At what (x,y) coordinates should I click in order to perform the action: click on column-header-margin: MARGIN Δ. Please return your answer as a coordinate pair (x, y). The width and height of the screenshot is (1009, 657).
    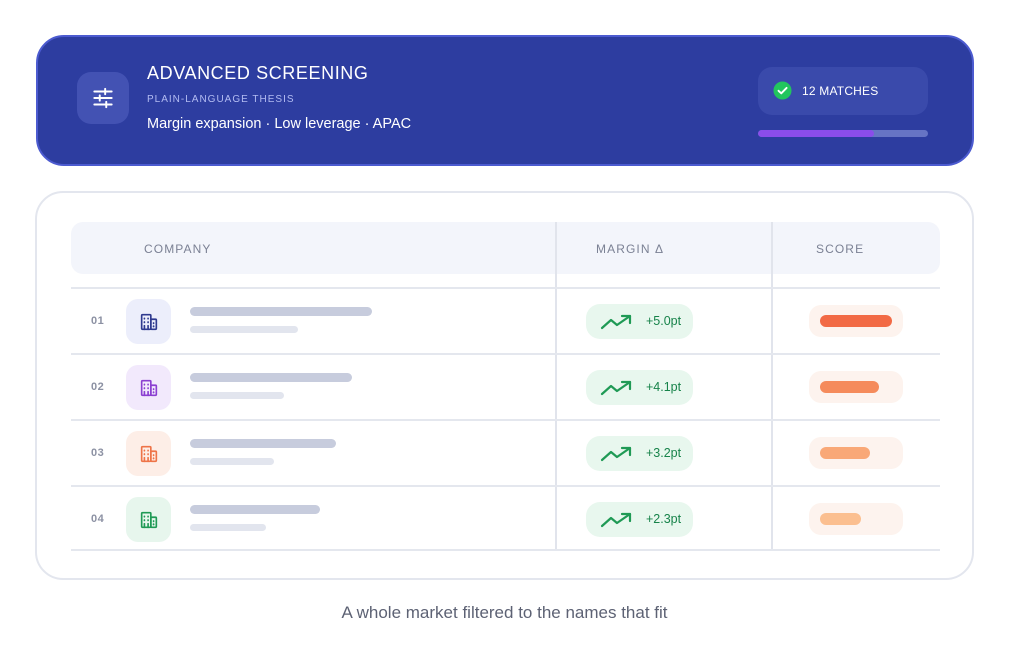
    Looking at the image, I should click on (630, 249).